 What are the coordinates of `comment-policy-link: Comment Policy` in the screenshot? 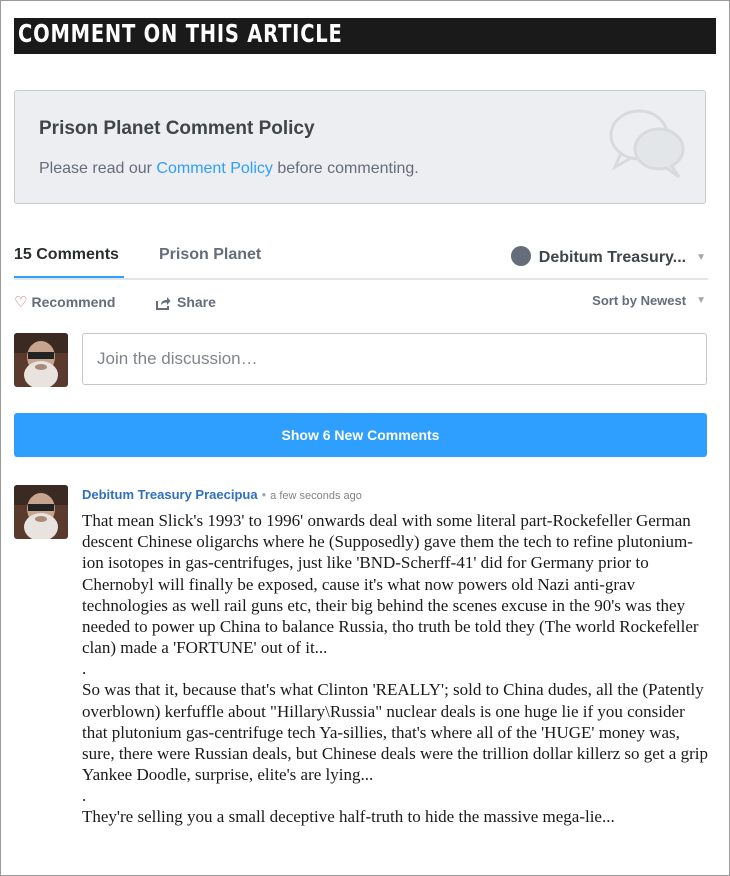 It's located at (214, 168).